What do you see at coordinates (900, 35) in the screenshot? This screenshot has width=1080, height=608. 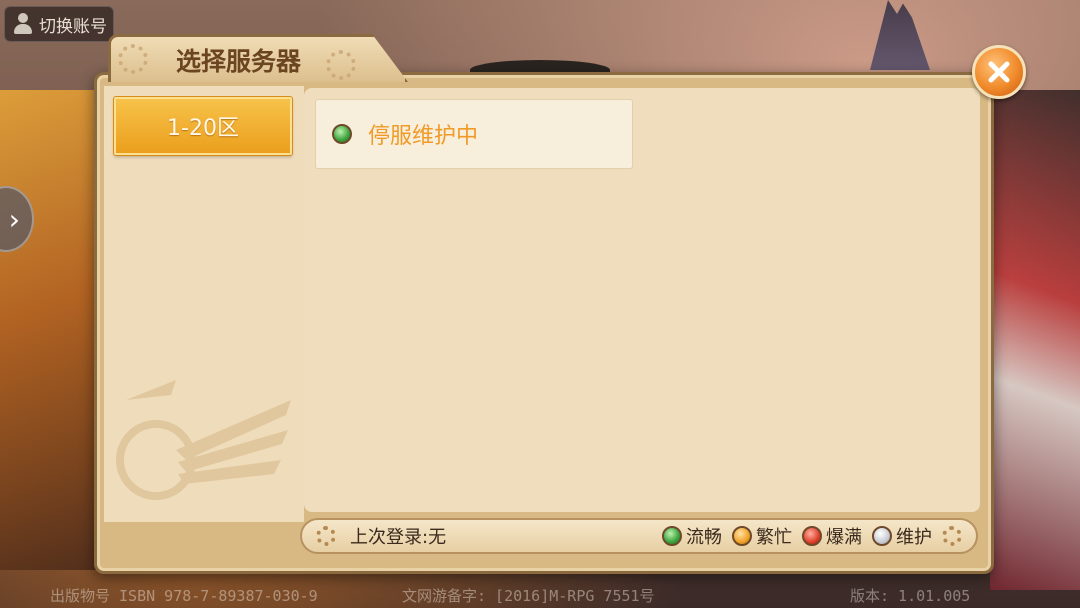 I see `background-tower` at bounding box center [900, 35].